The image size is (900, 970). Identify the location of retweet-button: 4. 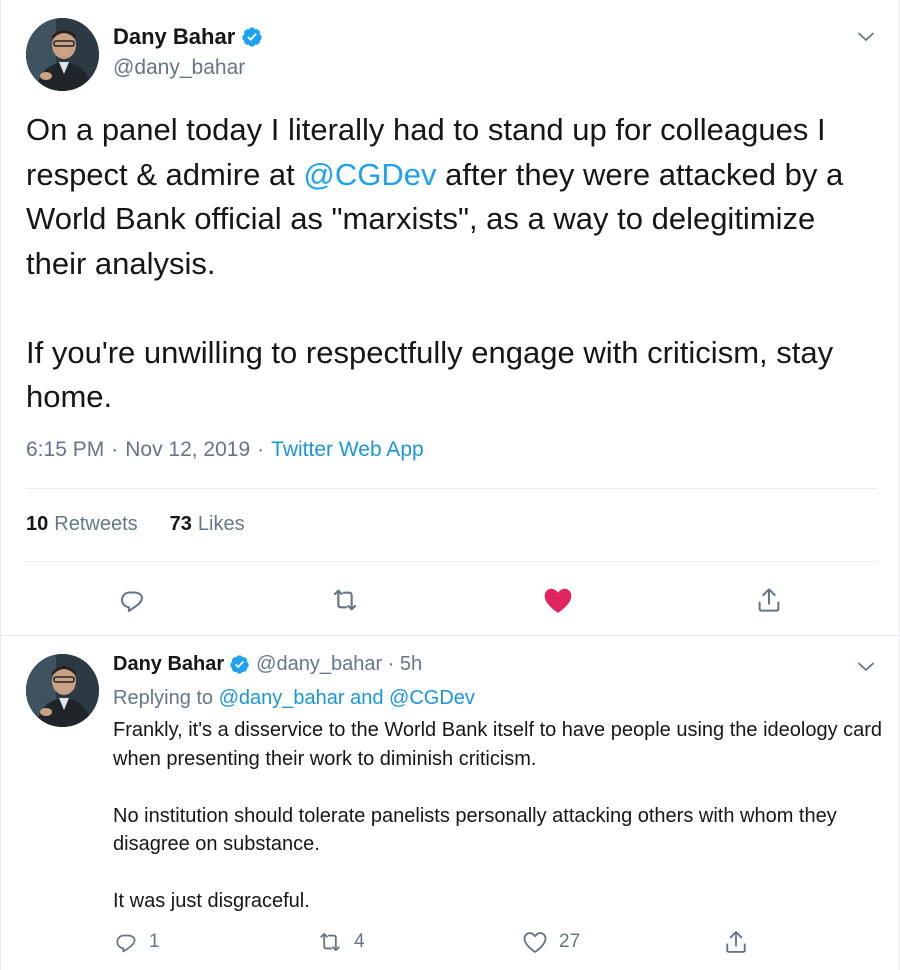
(340, 942).